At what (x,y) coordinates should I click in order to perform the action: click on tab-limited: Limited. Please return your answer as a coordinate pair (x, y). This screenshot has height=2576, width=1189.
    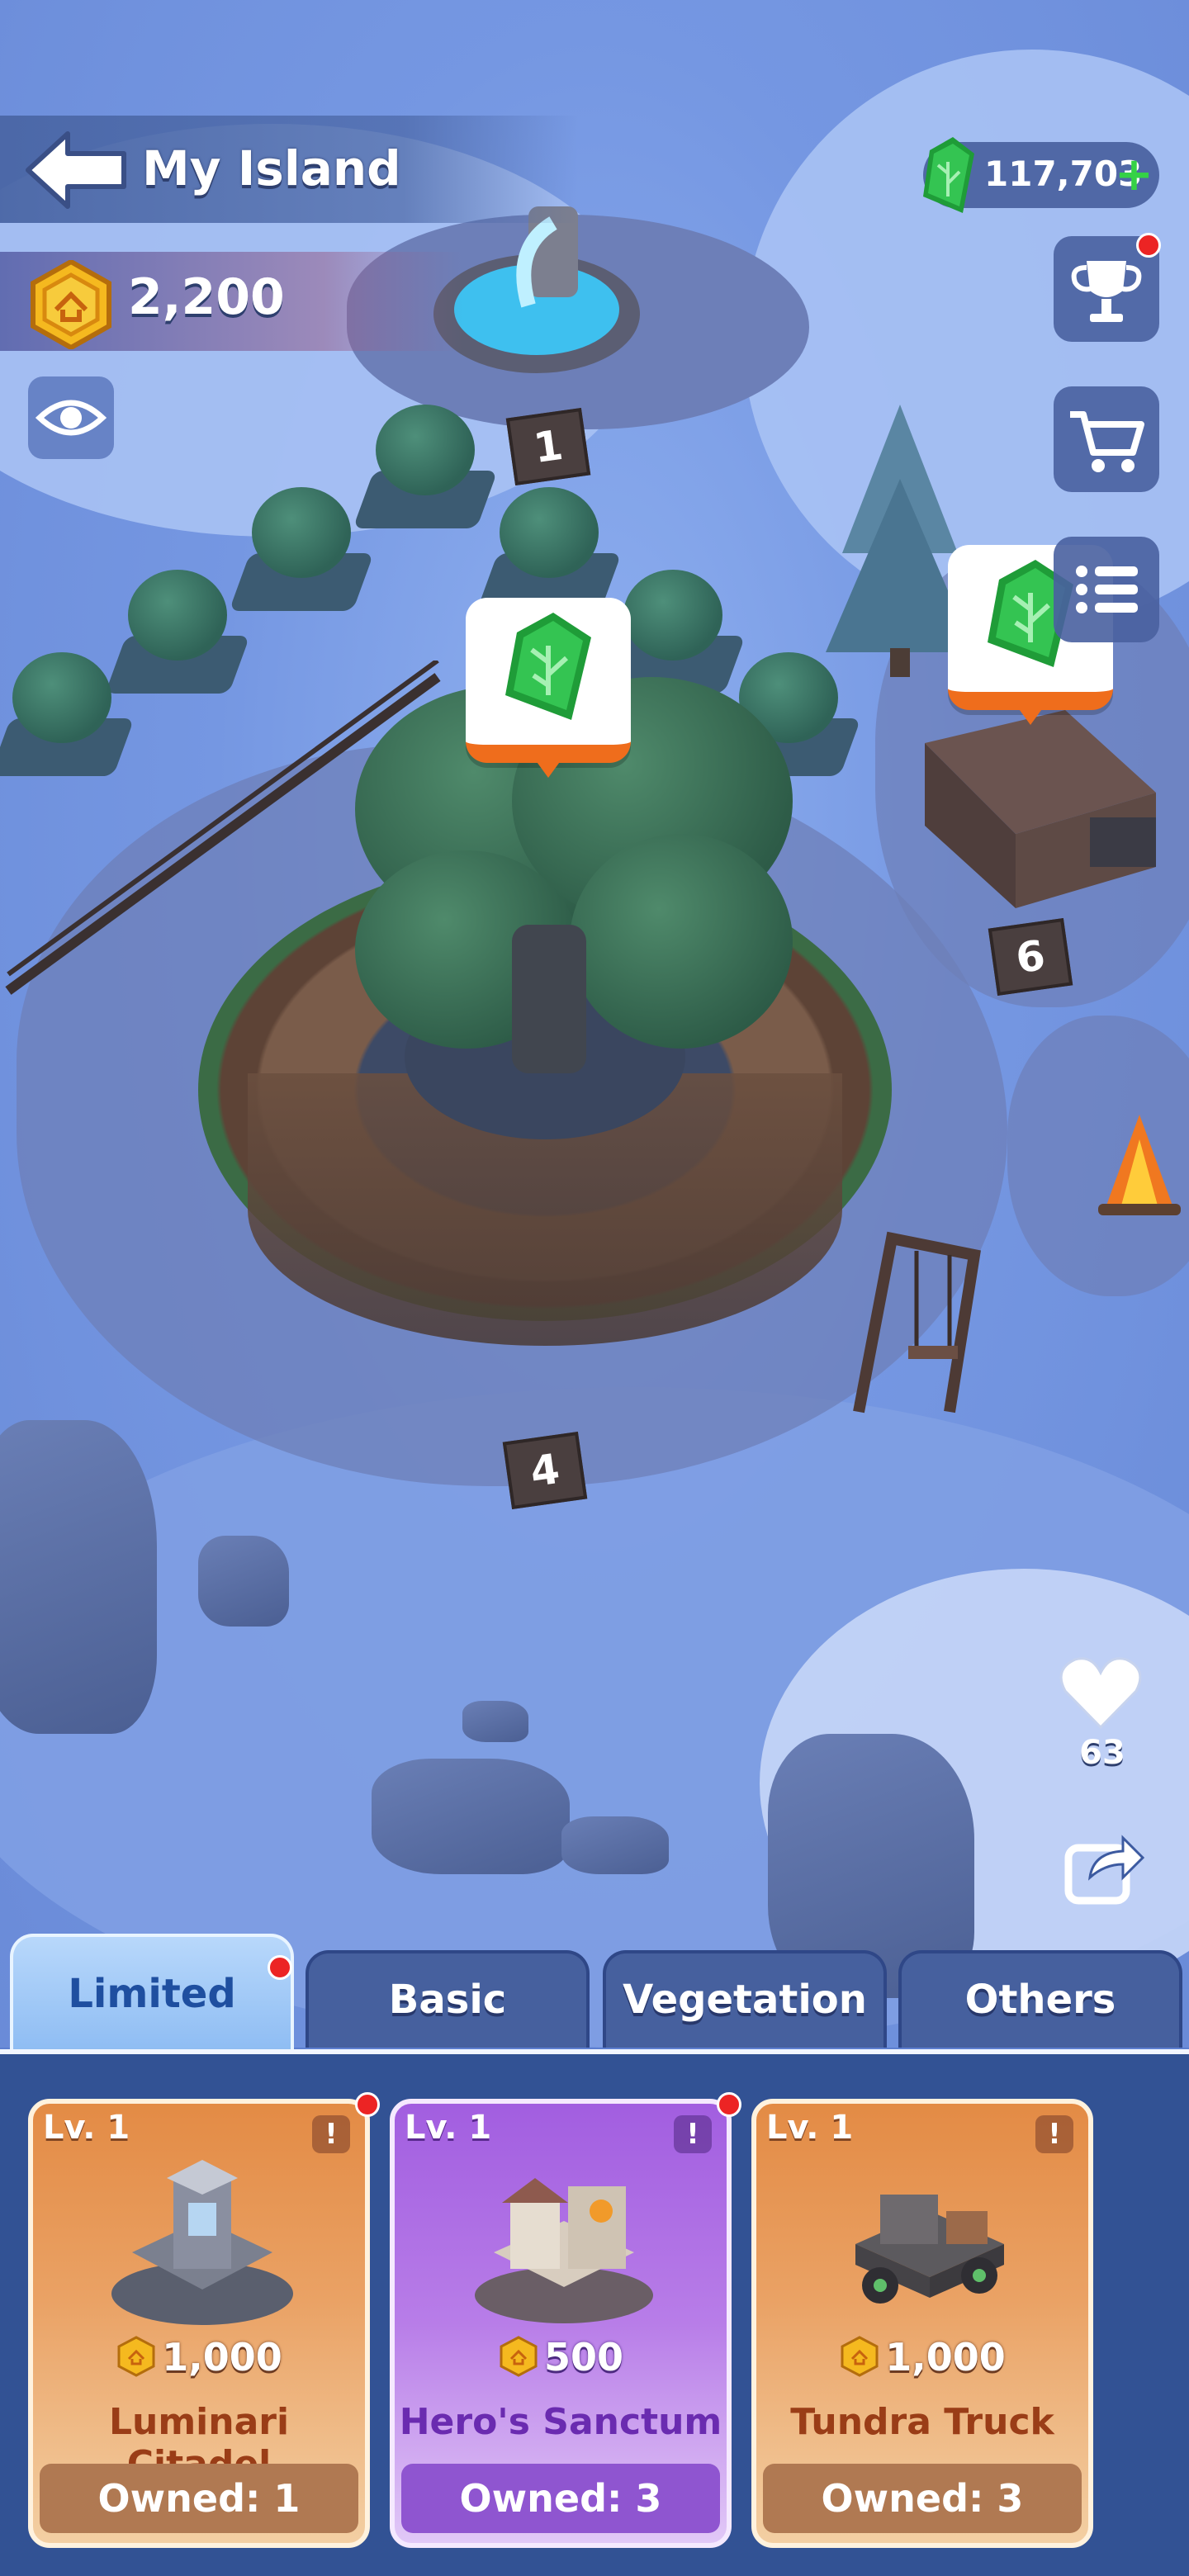
    Looking at the image, I should click on (152, 1991).